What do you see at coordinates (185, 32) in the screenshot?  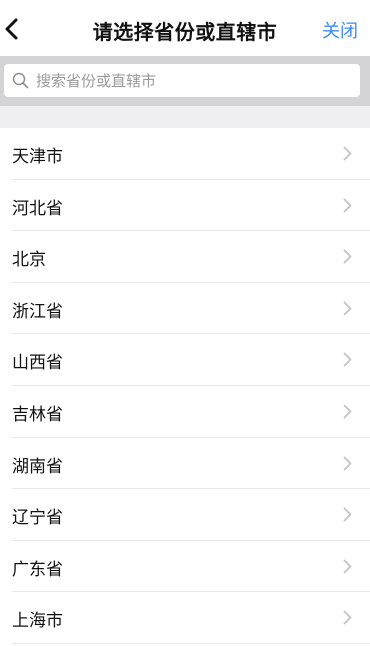 I see `page-title: 请选择省份或直辖市` at bounding box center [185, 32].